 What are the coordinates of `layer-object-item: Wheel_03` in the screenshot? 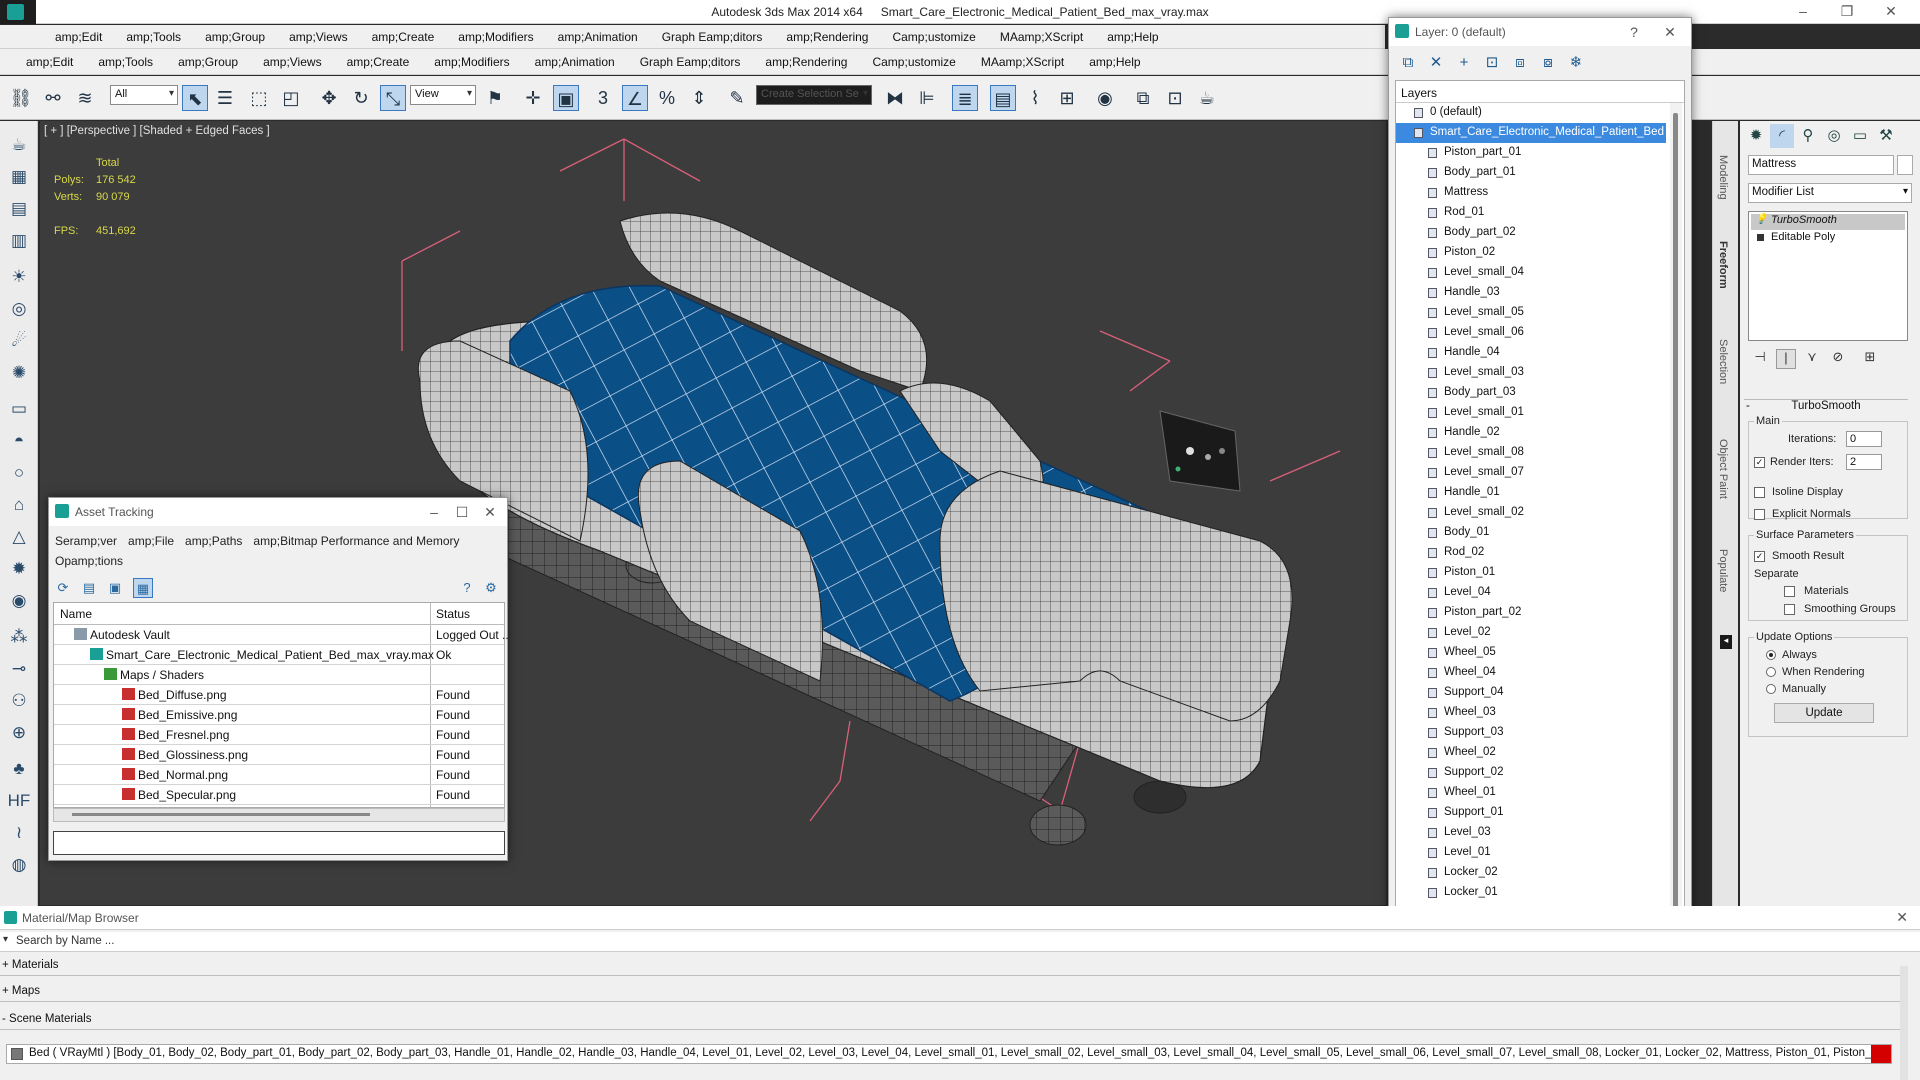 It's located at (1531, 713).